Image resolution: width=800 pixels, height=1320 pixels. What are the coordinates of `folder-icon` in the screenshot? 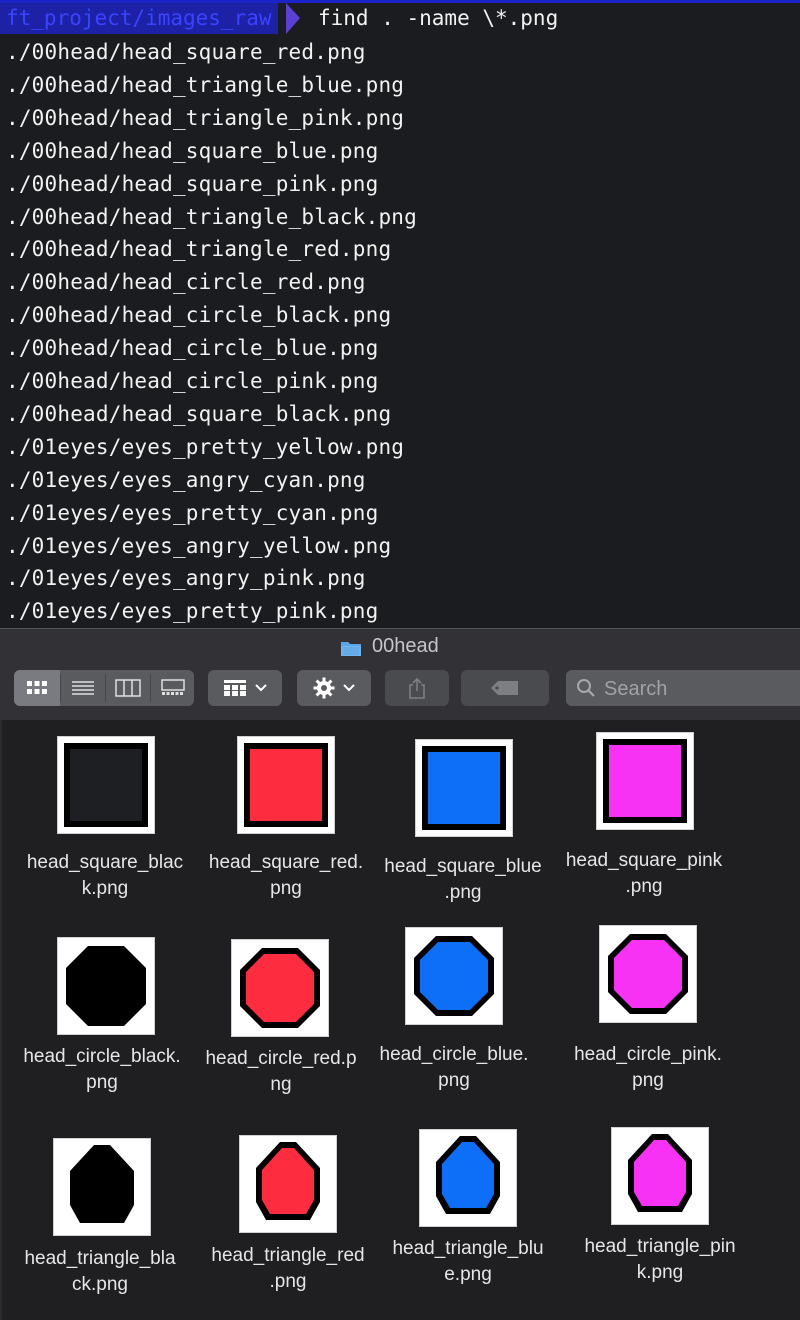 It's located at (351, 649).